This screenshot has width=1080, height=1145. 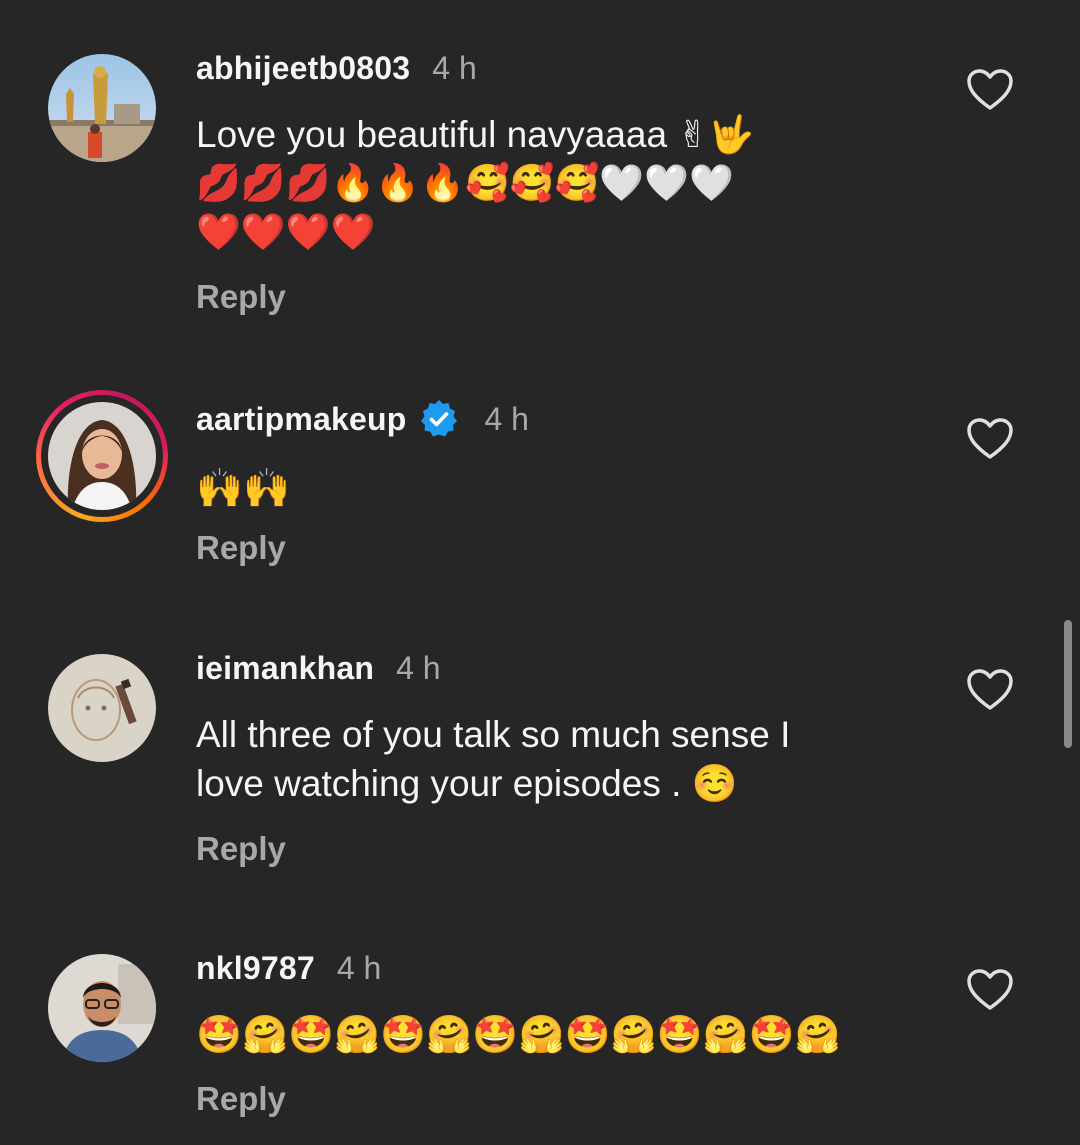 I want to click on comment-header: aartipmakeup 4 h, so click(x=362, y=419).